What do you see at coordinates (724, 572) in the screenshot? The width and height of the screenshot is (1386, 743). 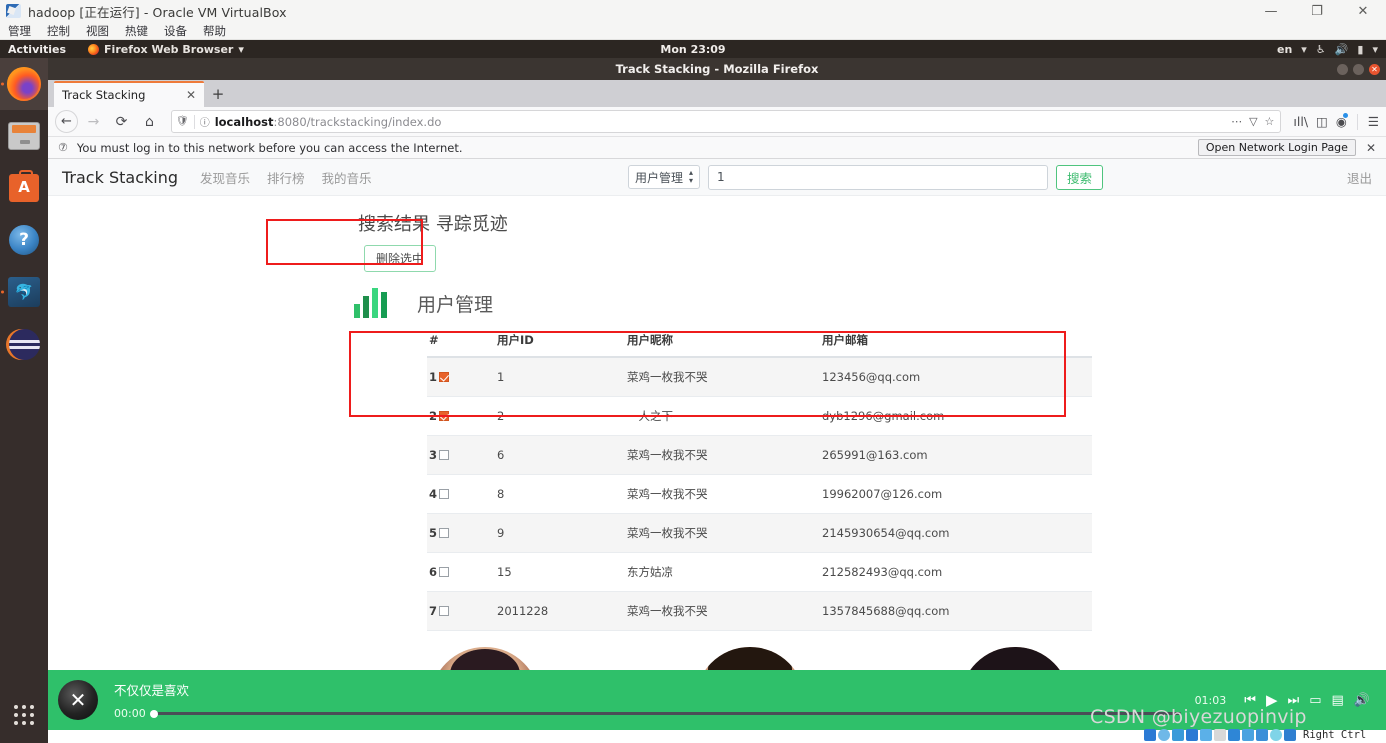 I see `cell-nickname: 东方姑凉` at bounding box center [724, 572].